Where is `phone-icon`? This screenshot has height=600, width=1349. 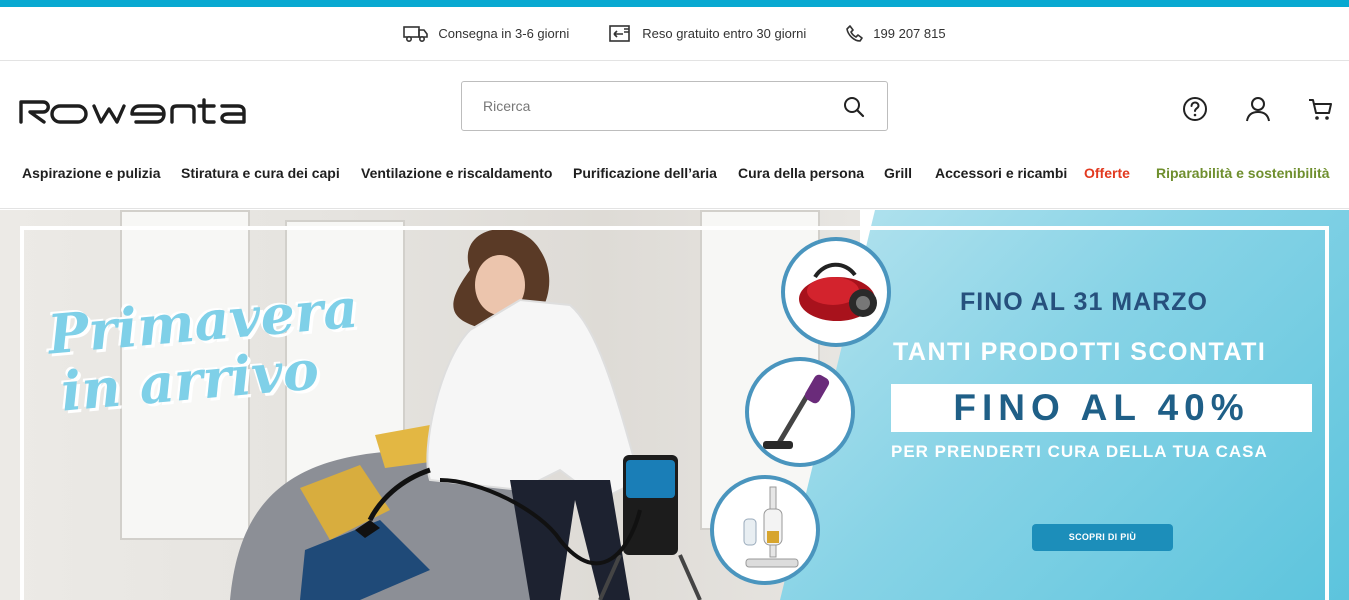 phone-icon is located at coordinates (855, 33).